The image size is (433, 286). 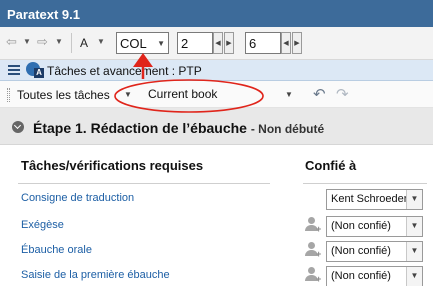 What do you see at coordinates (140, 128) in the screenshot?
I see `stage-title-text: Étape 1. Rédaction de l’ébauche` at bounding box center [140, 128].